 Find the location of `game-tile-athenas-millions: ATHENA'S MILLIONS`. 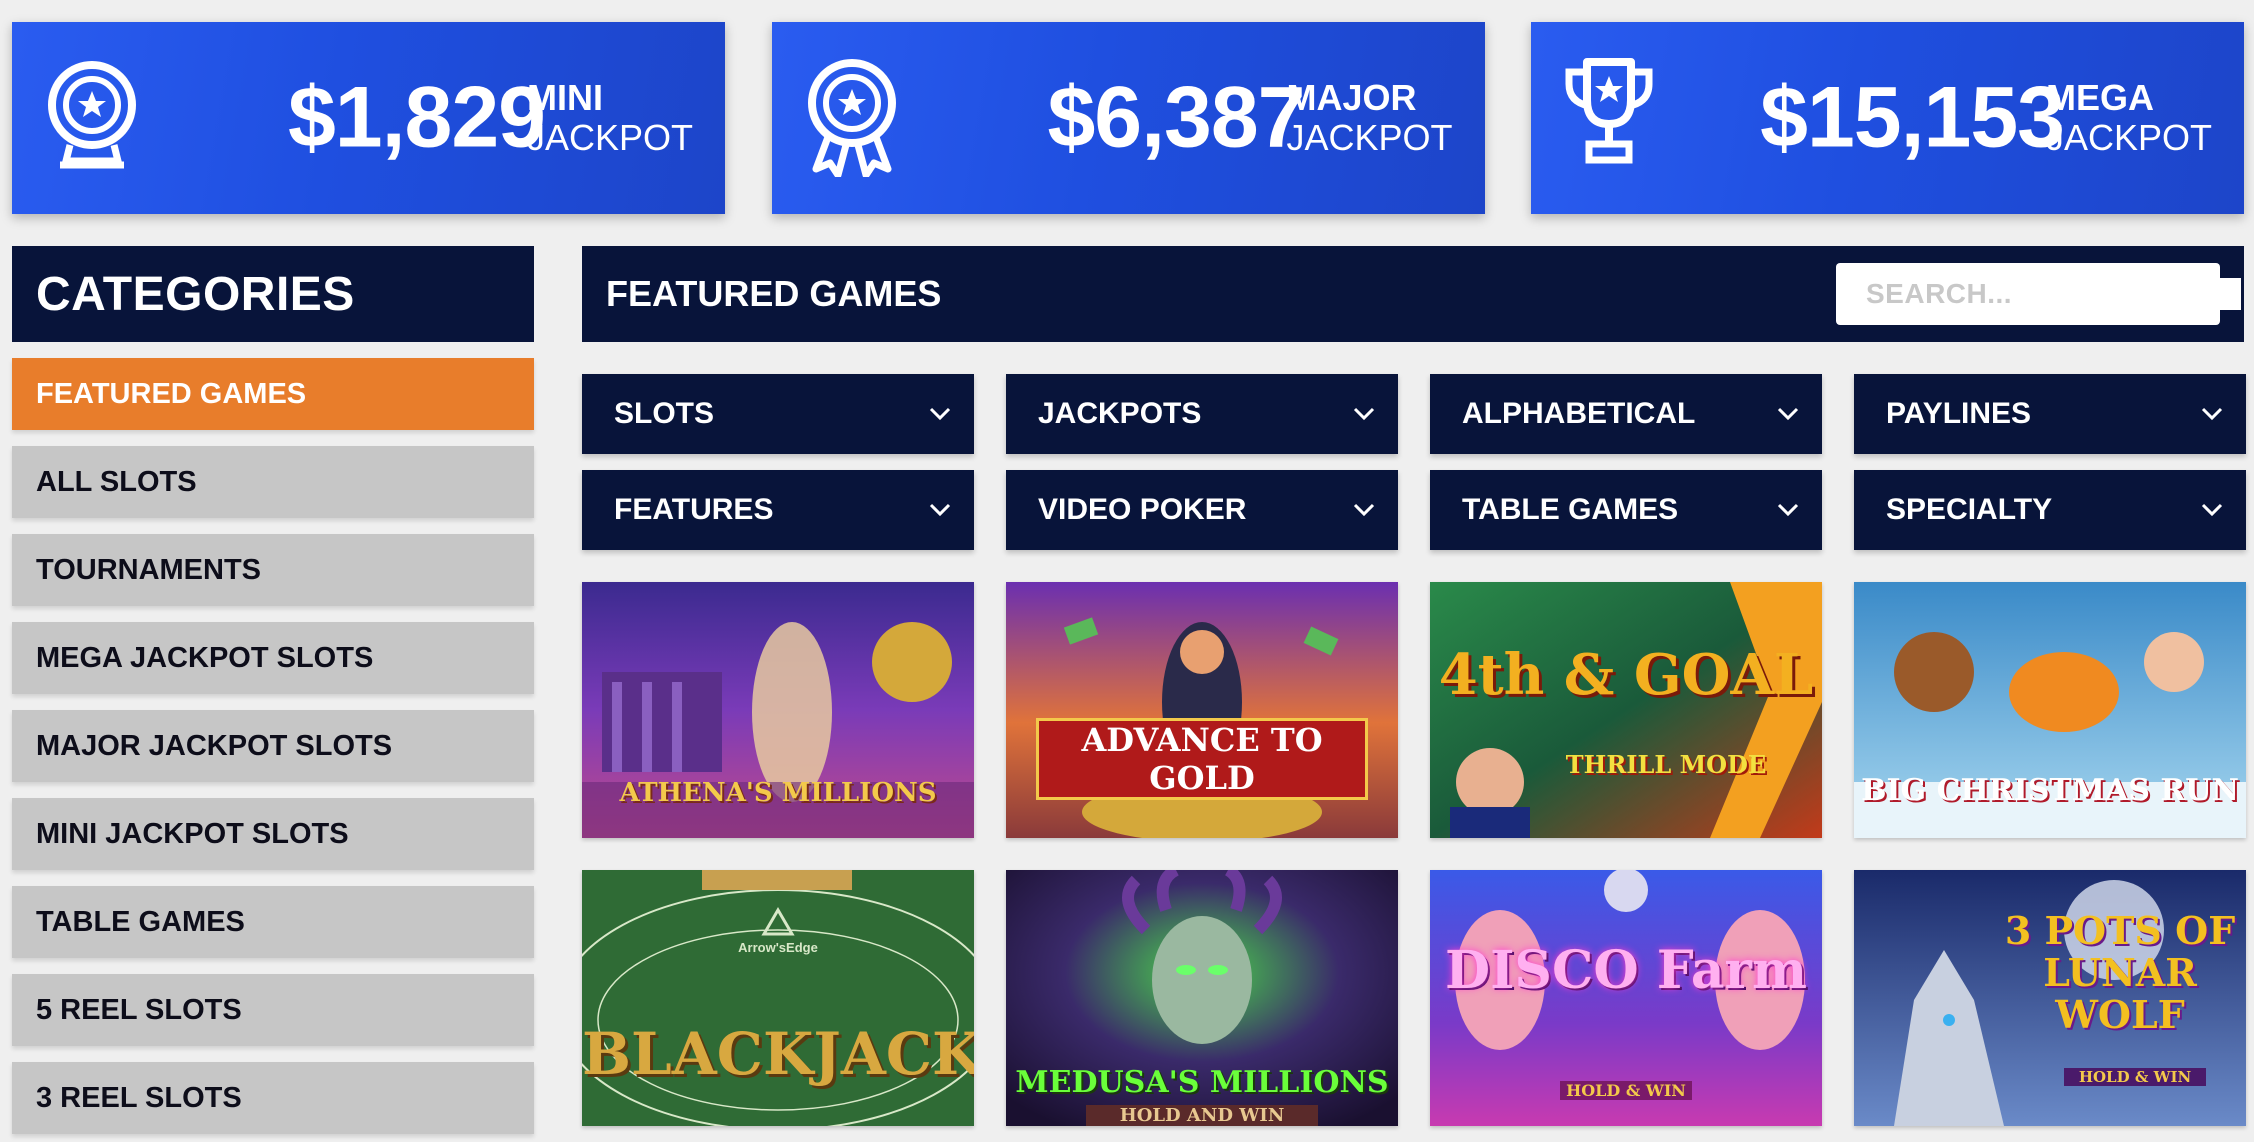

game-tile-athenas-millions: ATHENA'S MILLIONS is located at coordinates (778, 710).